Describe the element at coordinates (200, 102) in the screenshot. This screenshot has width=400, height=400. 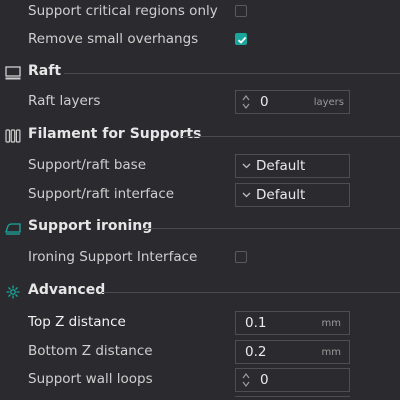
I see `raft-layers-row: Raft layers 0 layers` at that location.